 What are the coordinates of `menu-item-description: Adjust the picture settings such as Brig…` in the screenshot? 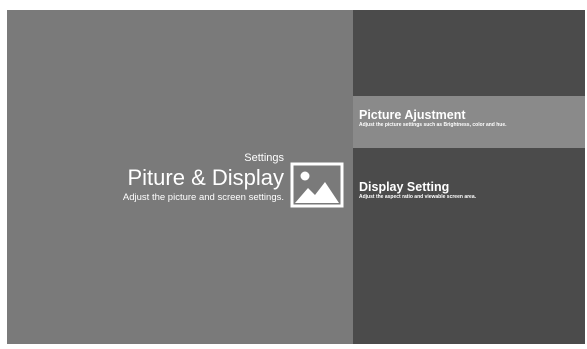 It's located at (433, 125).